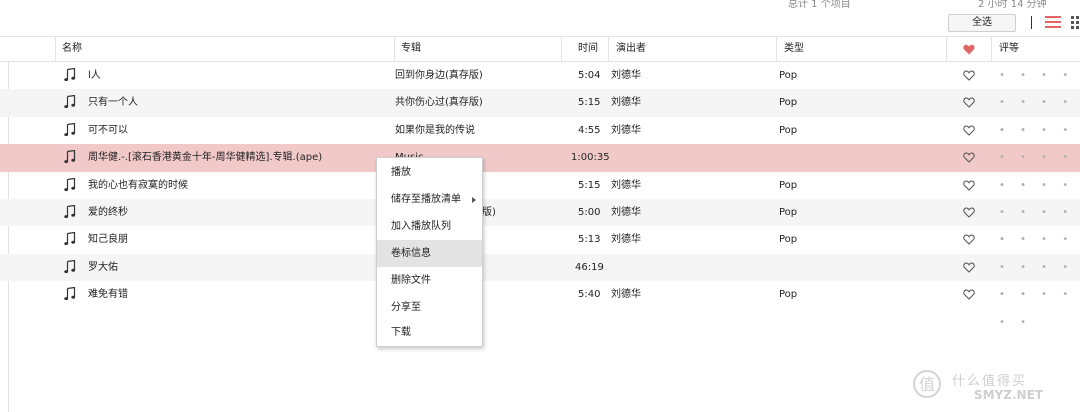 Image resolution: width=1080 pixels, height=412 pixels. Describe the element at coordinates (108, 212) in the screenshot. I see `track-title: 爱的终秒` at that location.